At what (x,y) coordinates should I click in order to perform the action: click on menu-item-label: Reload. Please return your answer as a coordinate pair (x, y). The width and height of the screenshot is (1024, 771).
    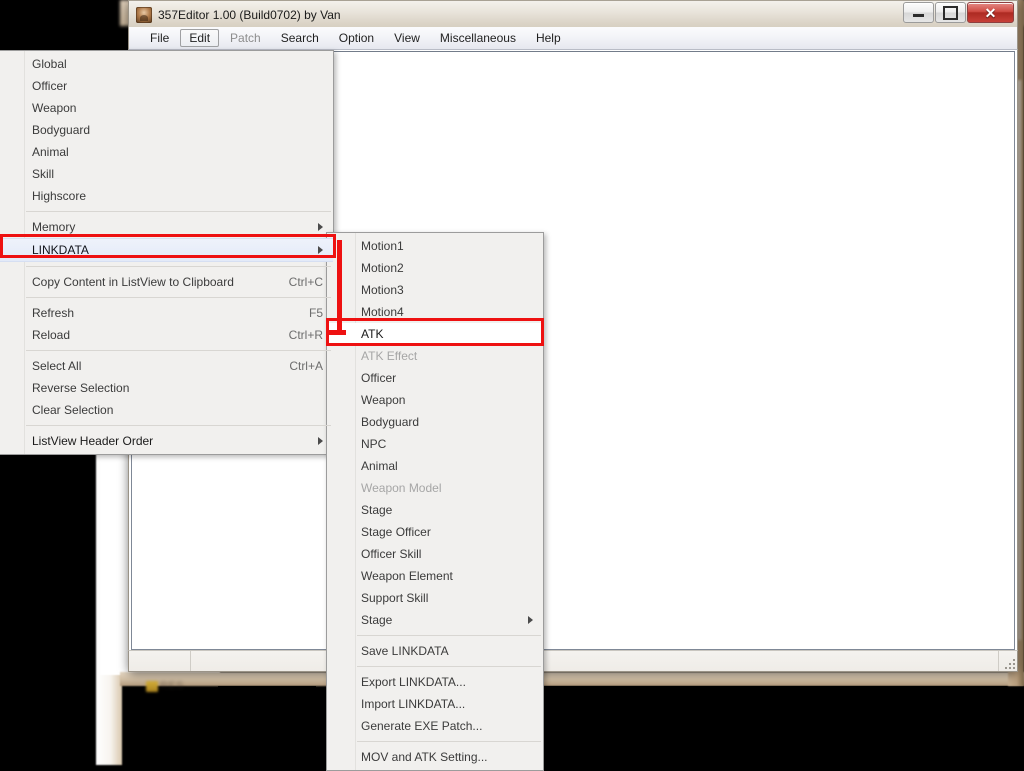
    Looking at the image, I should click on (51, 335).